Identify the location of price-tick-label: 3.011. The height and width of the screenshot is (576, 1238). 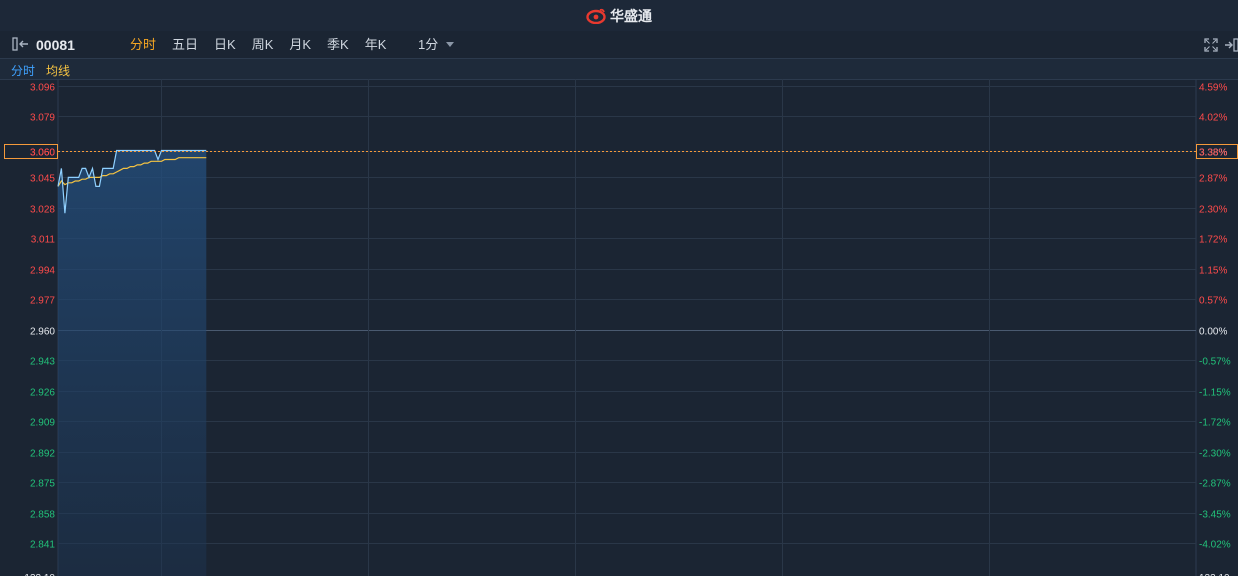
(43, 240).